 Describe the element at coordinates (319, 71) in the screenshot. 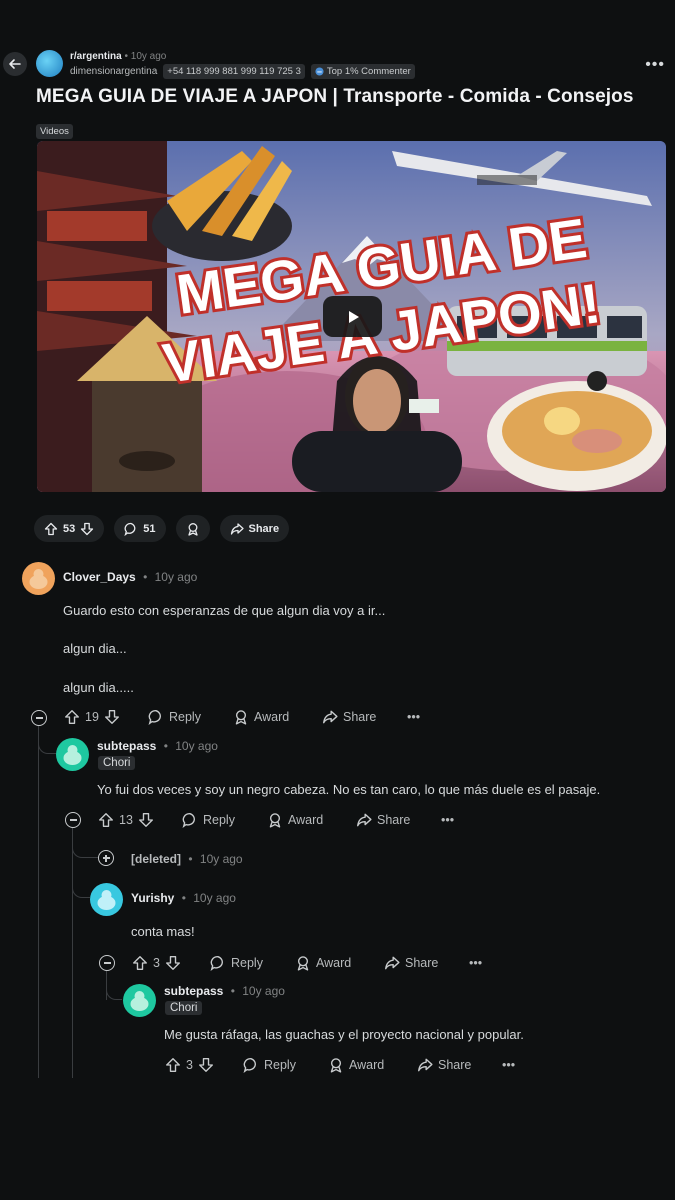

I see `top-commenter-icon` at that location.